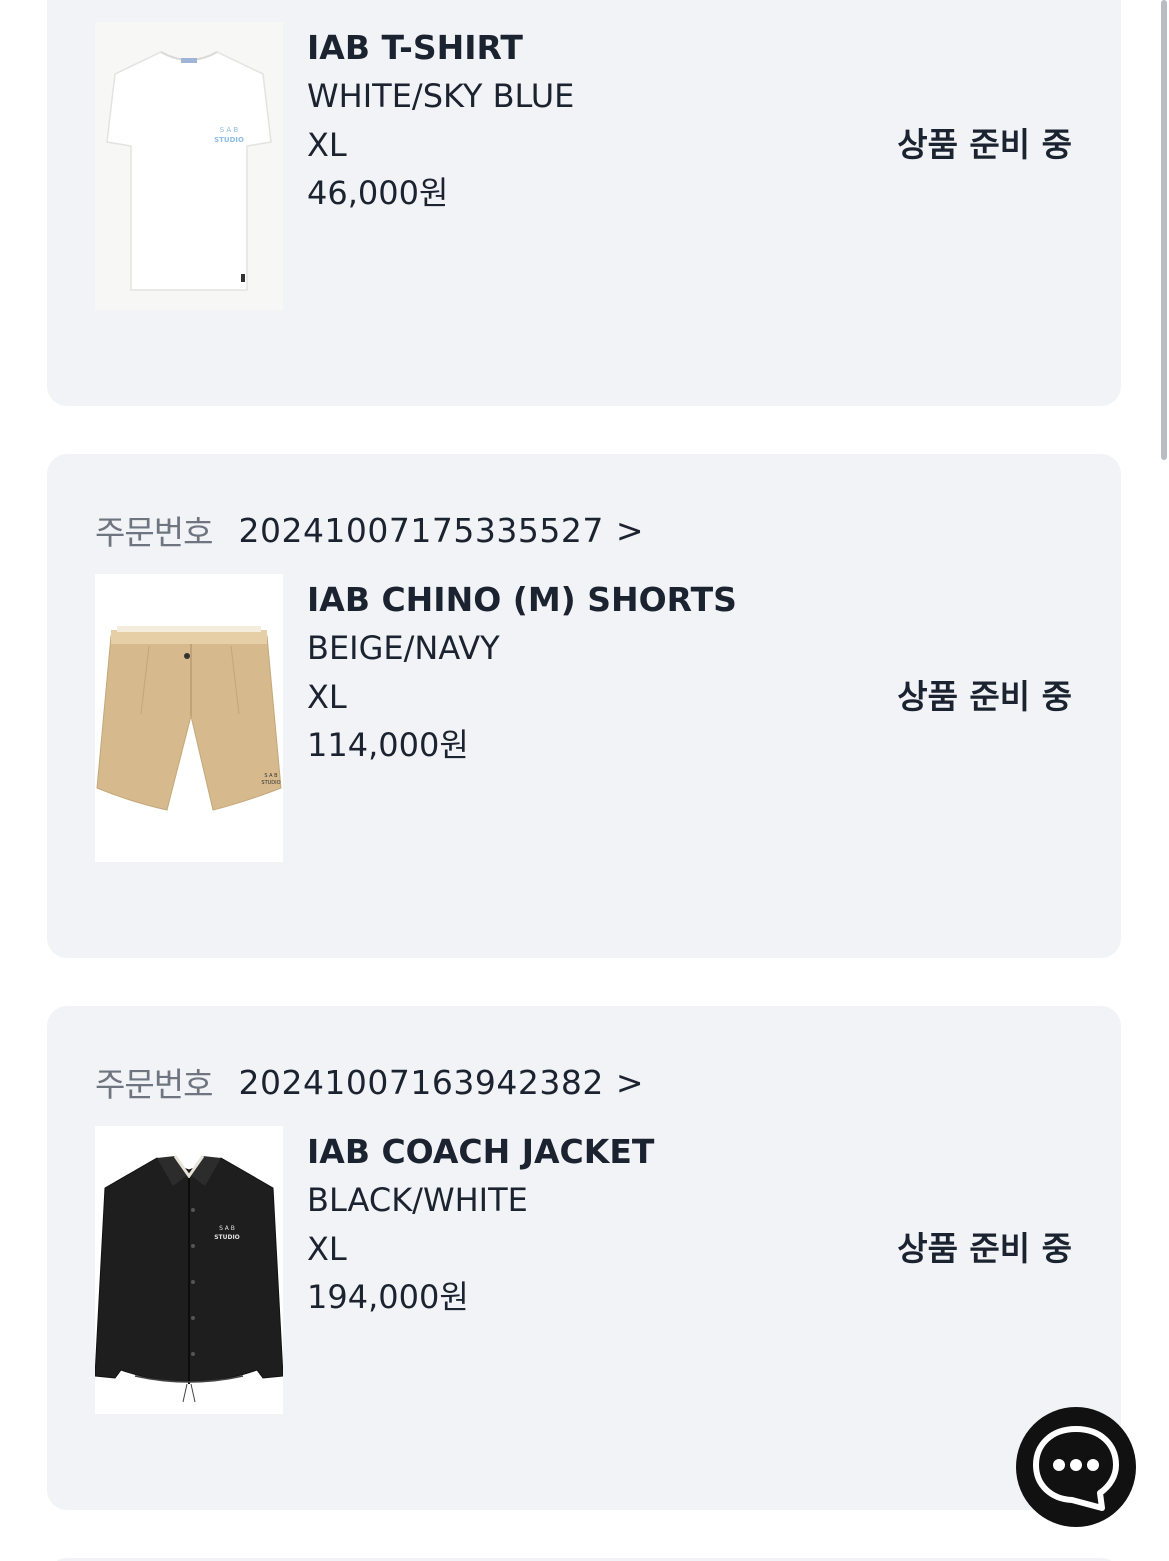  Describe the element at coordinates (480, 1152) in the screenshot. I see `product-name: IAB COACH JACKET` at that location.